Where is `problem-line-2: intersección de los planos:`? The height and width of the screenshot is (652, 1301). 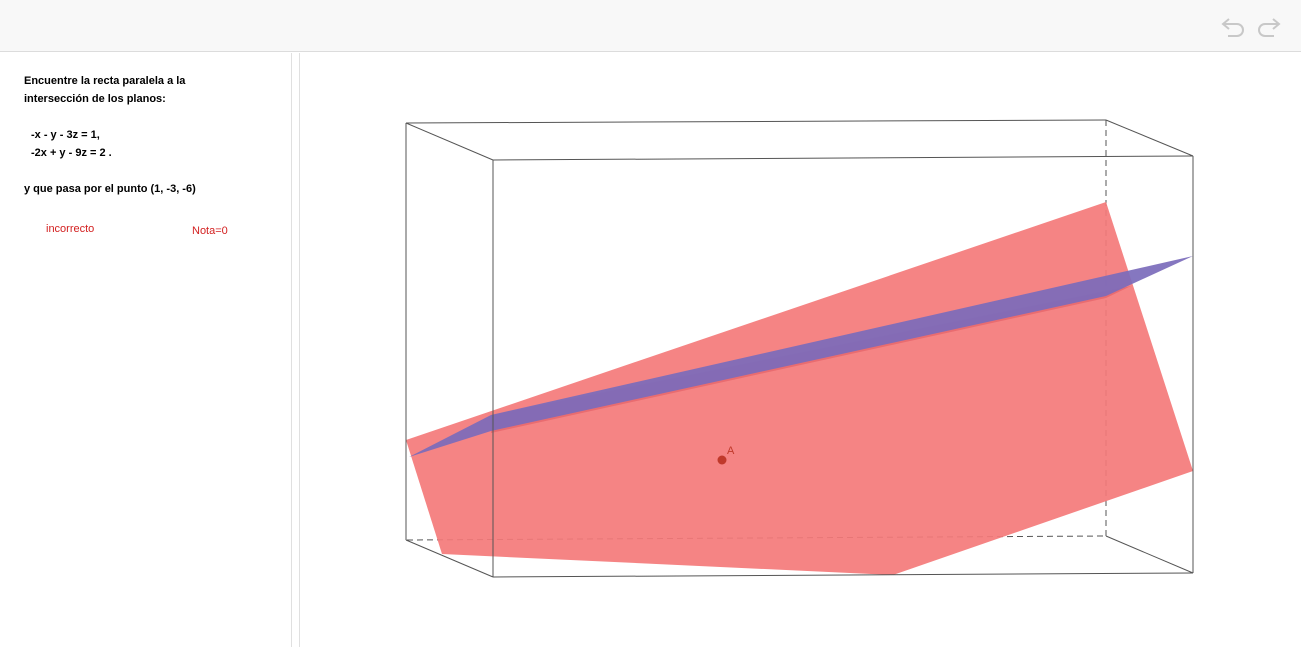 problem-line-2: intersección de los planos: is located at coordinates (95, 99).